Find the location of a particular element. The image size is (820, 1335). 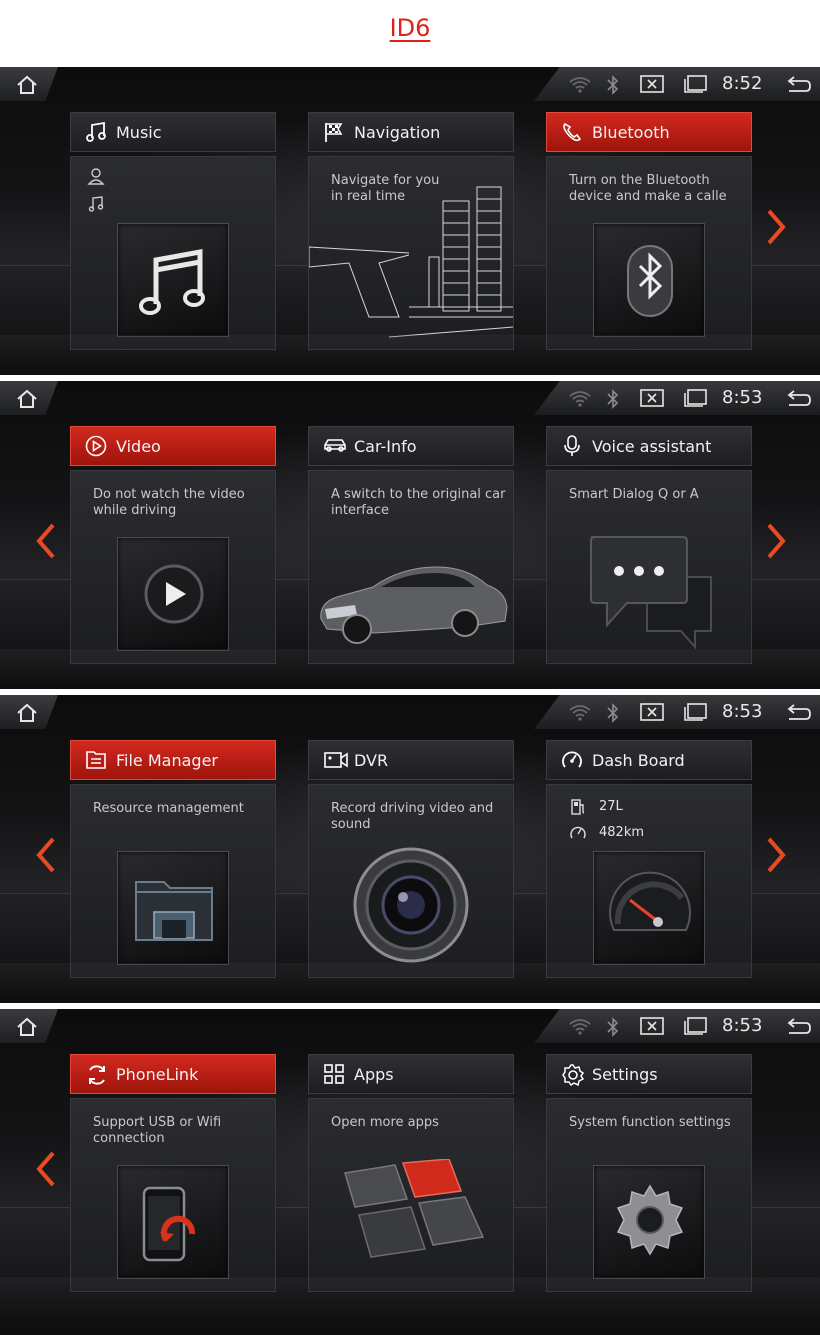

dvr-card-header: DVR is located at coordinates (411, 760).